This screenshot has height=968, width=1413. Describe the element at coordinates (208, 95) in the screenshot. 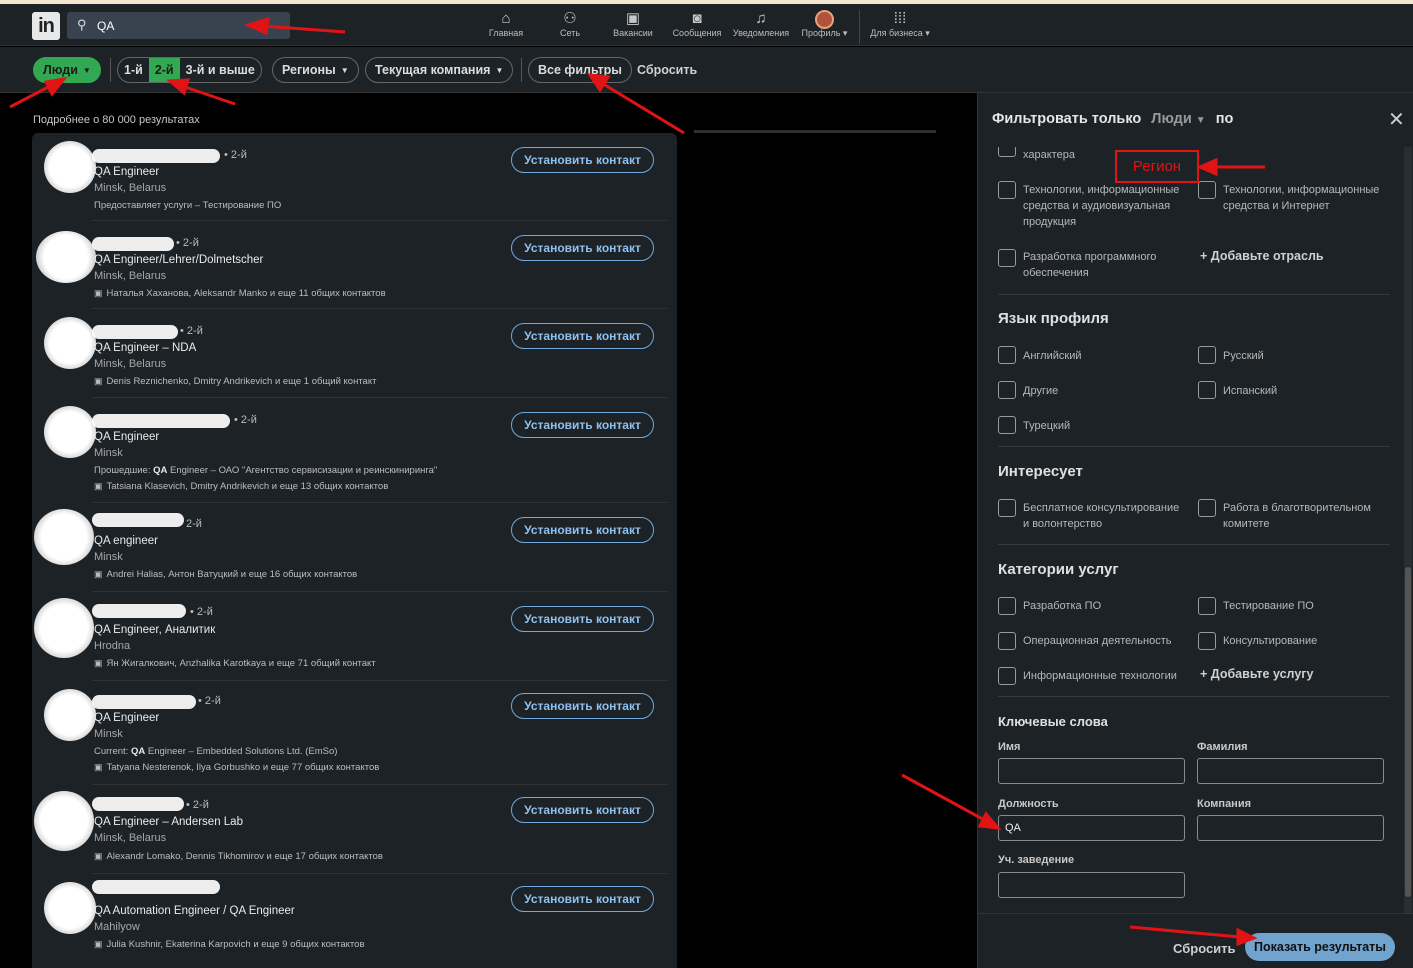

I see `arrow-second-degree` at that location.